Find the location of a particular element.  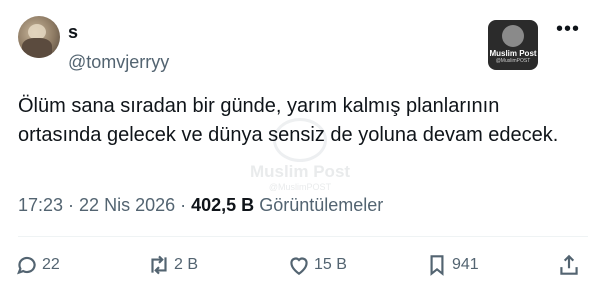

tweet-date: 22 Nis 2026 is located at coordinates (127, 205).